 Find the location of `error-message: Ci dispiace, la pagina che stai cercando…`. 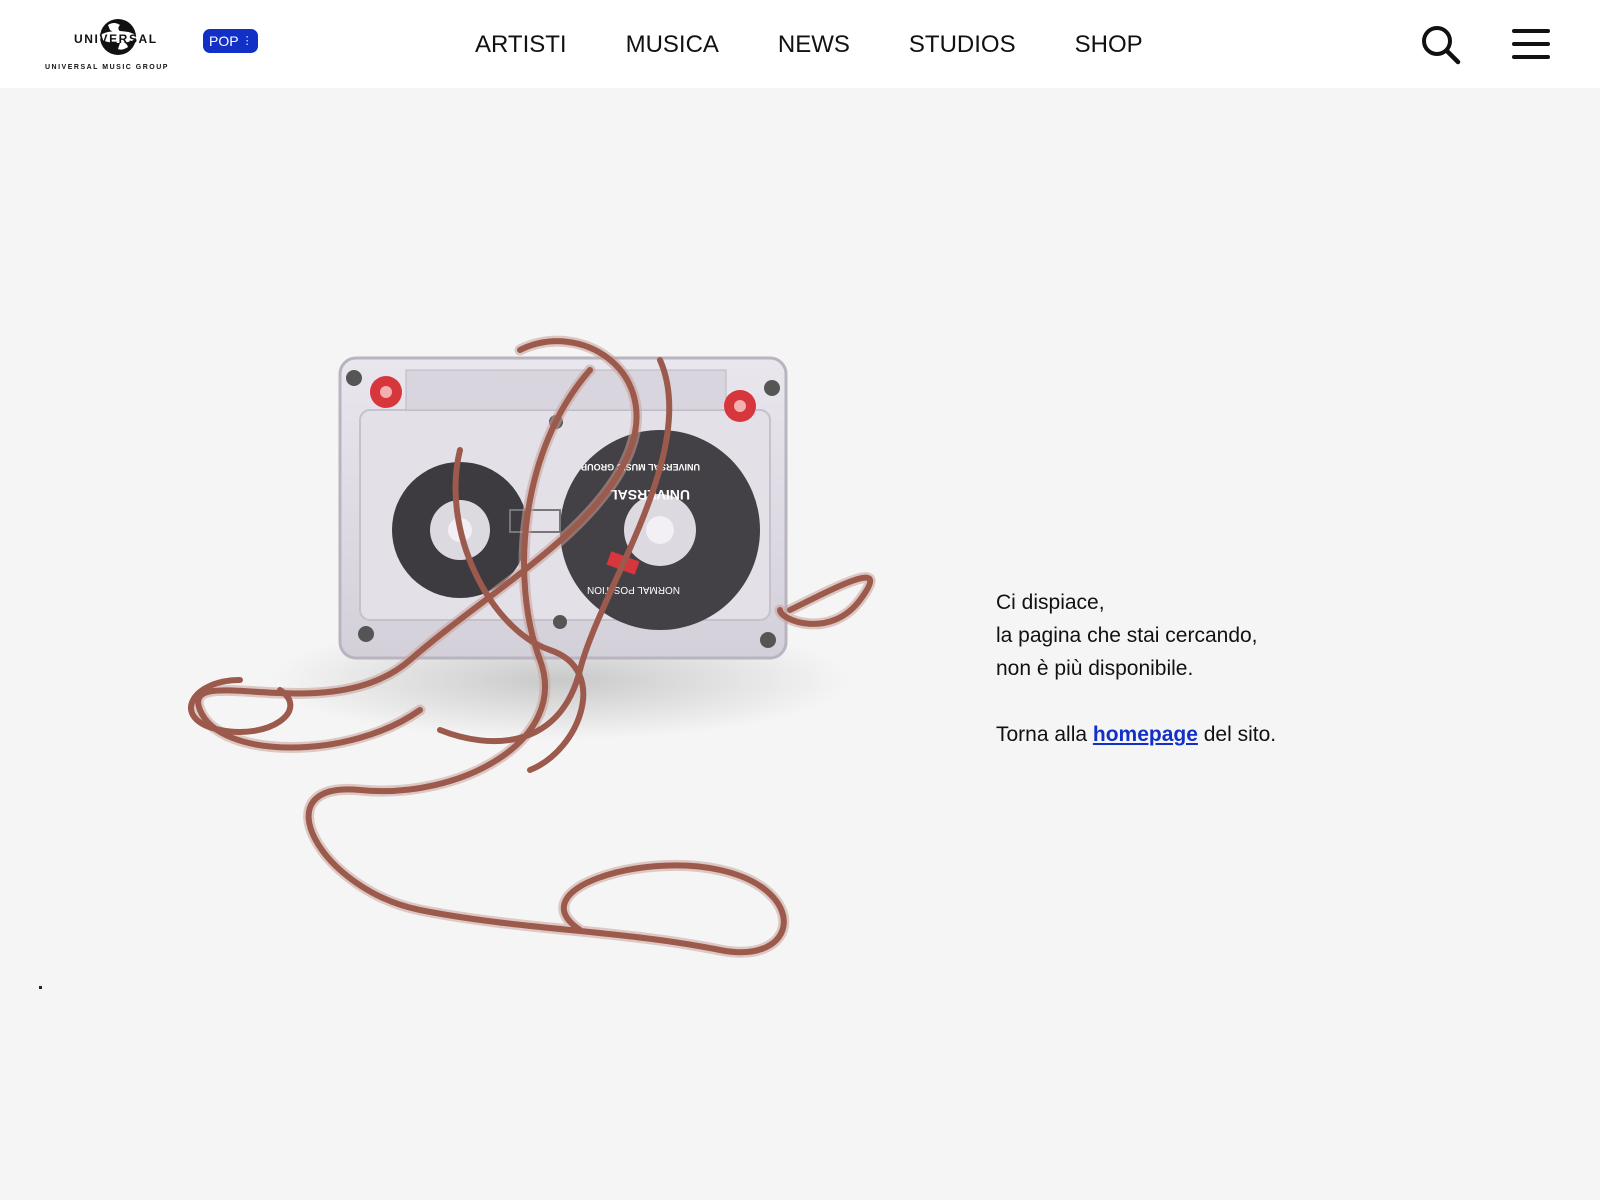

error-message: Ci dispiace, la pagina che stai cercando… is located at coordinates (1136, 668).